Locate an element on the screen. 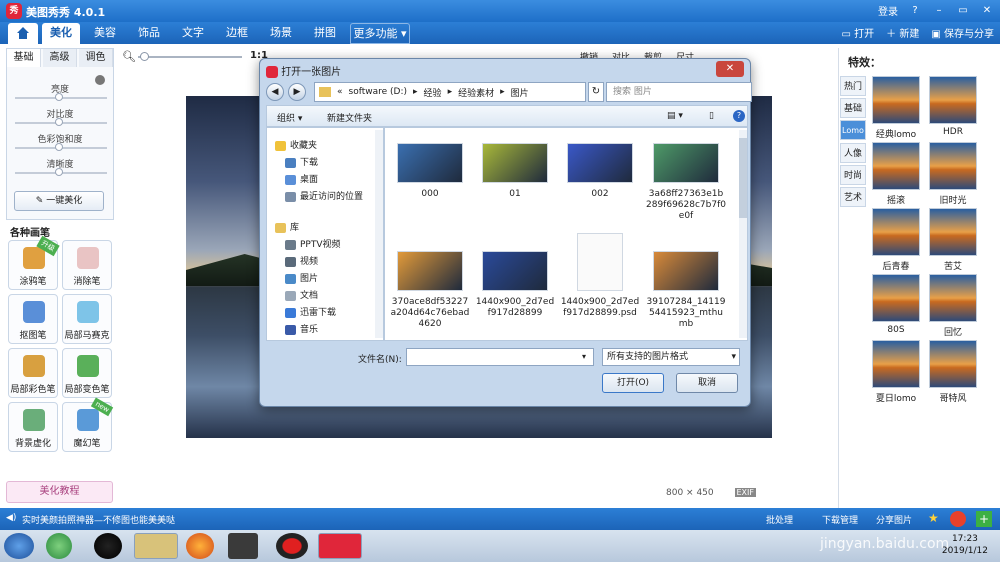 The image size is (1000, 562). cutout-brush-button: 抠图笔 is located at coordinates (33, 319).